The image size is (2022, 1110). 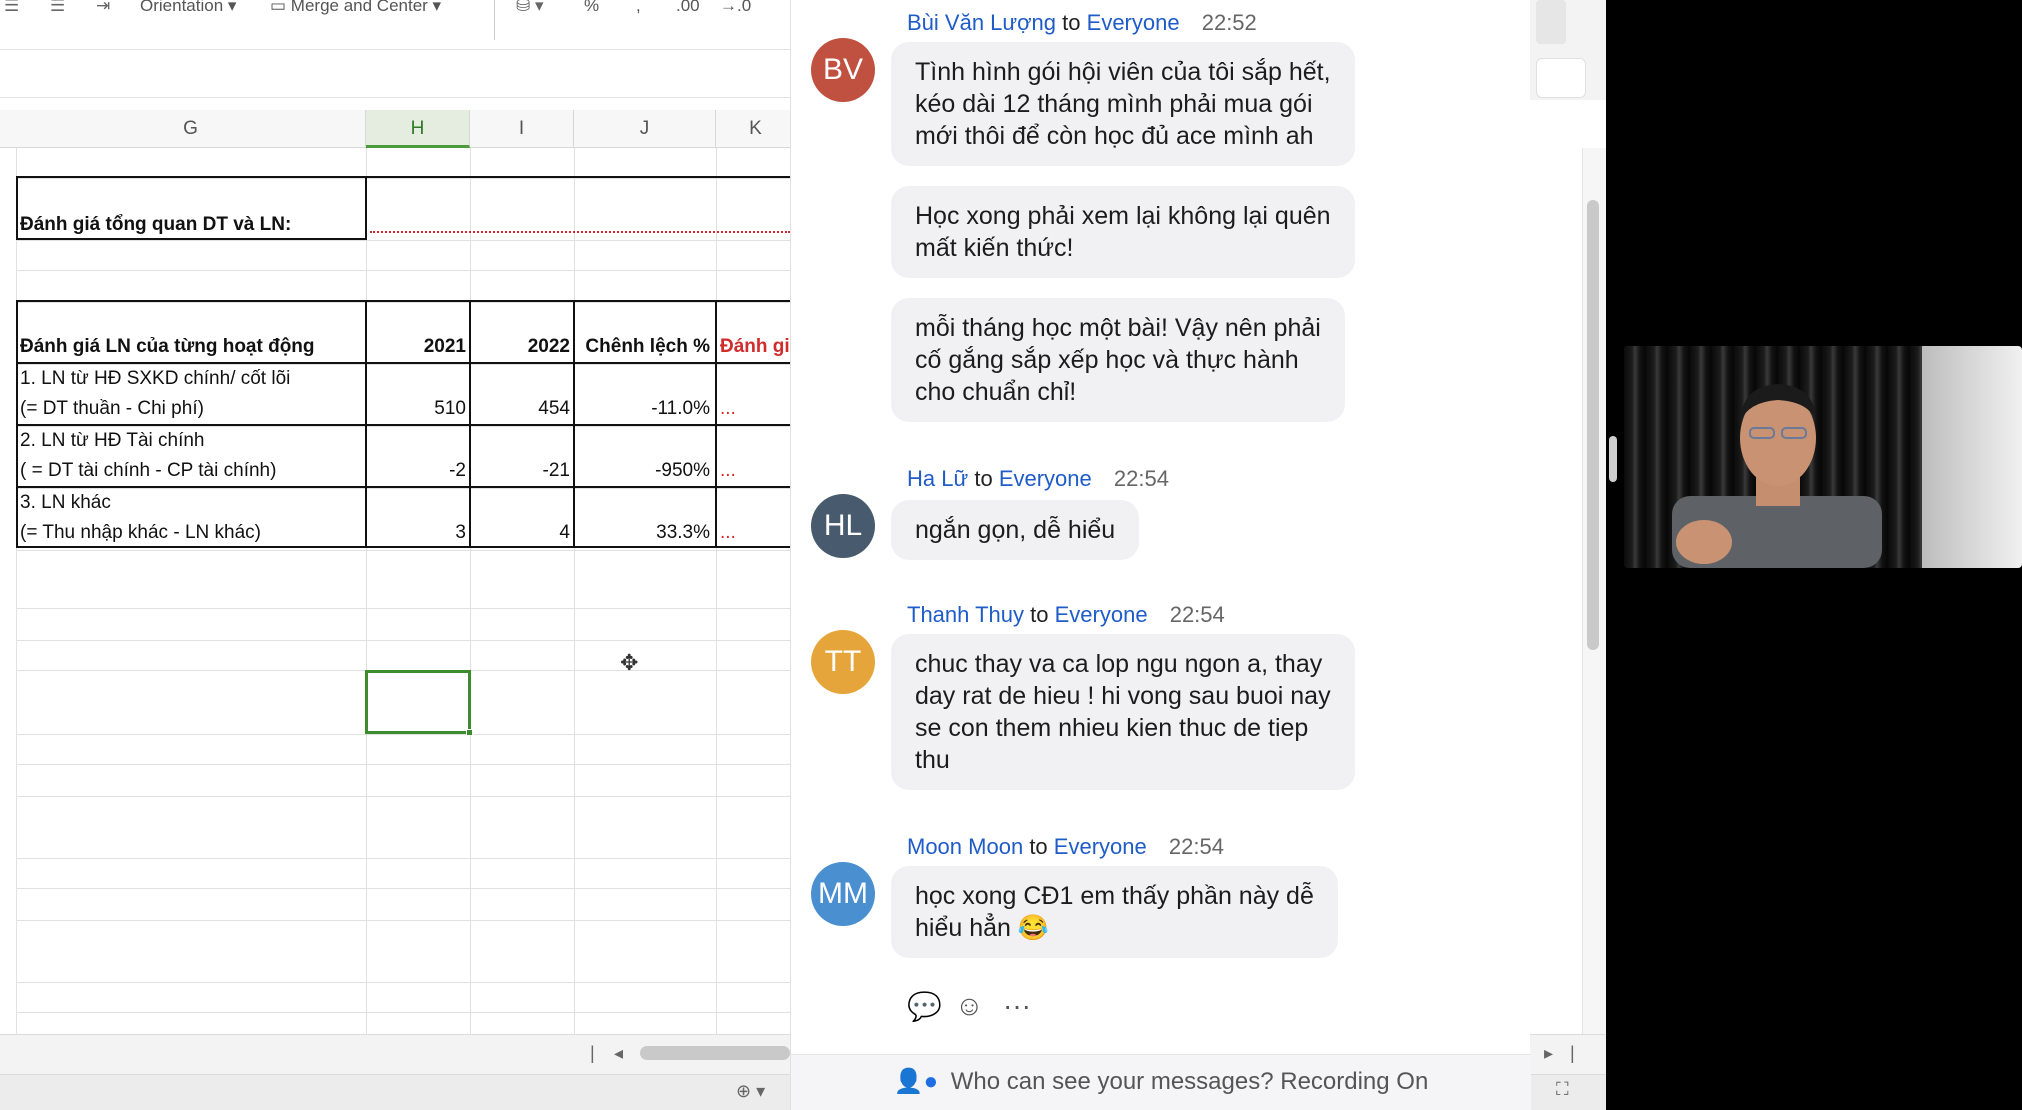 What do you see at coordinates (548, 346) in the screenshot?
I see `table-header-2022: 2022` at bounding box center [548, 346].